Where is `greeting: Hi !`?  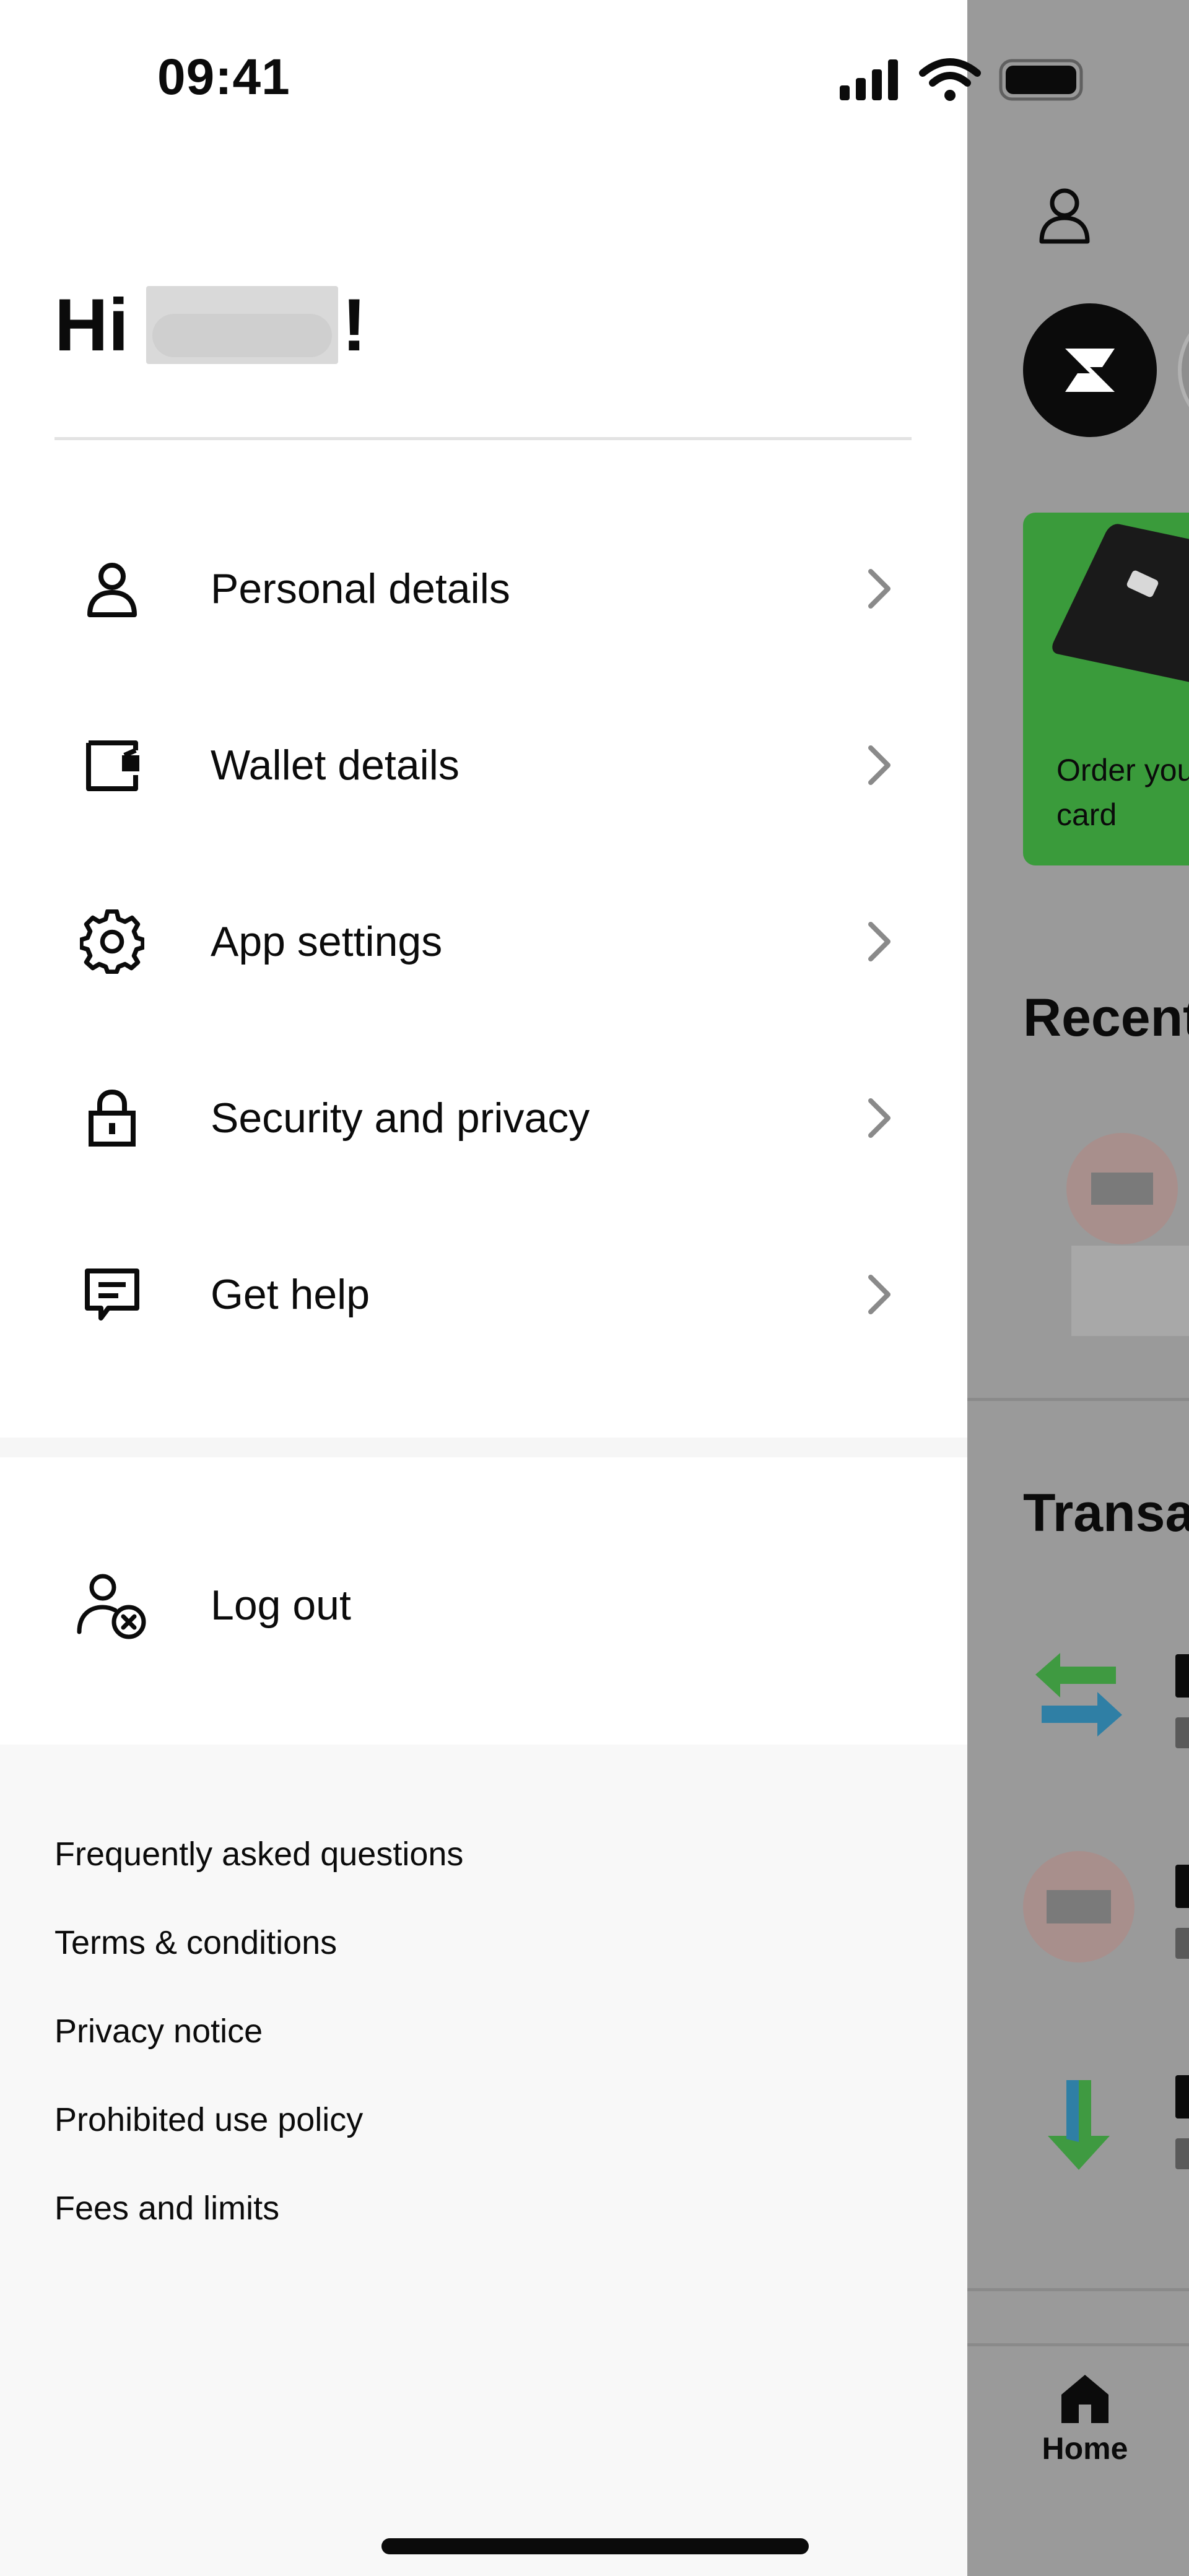
greeting: Hi ! is located at coordinates (210, 325).